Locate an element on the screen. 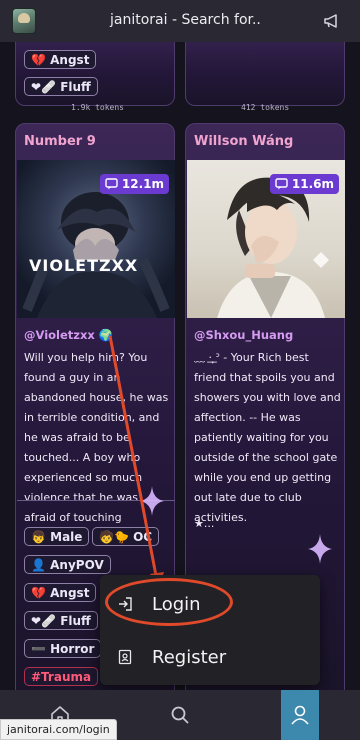 This screenshot has width=360, height=740. character-image: 11.6m is located at coordinates (266, 239).